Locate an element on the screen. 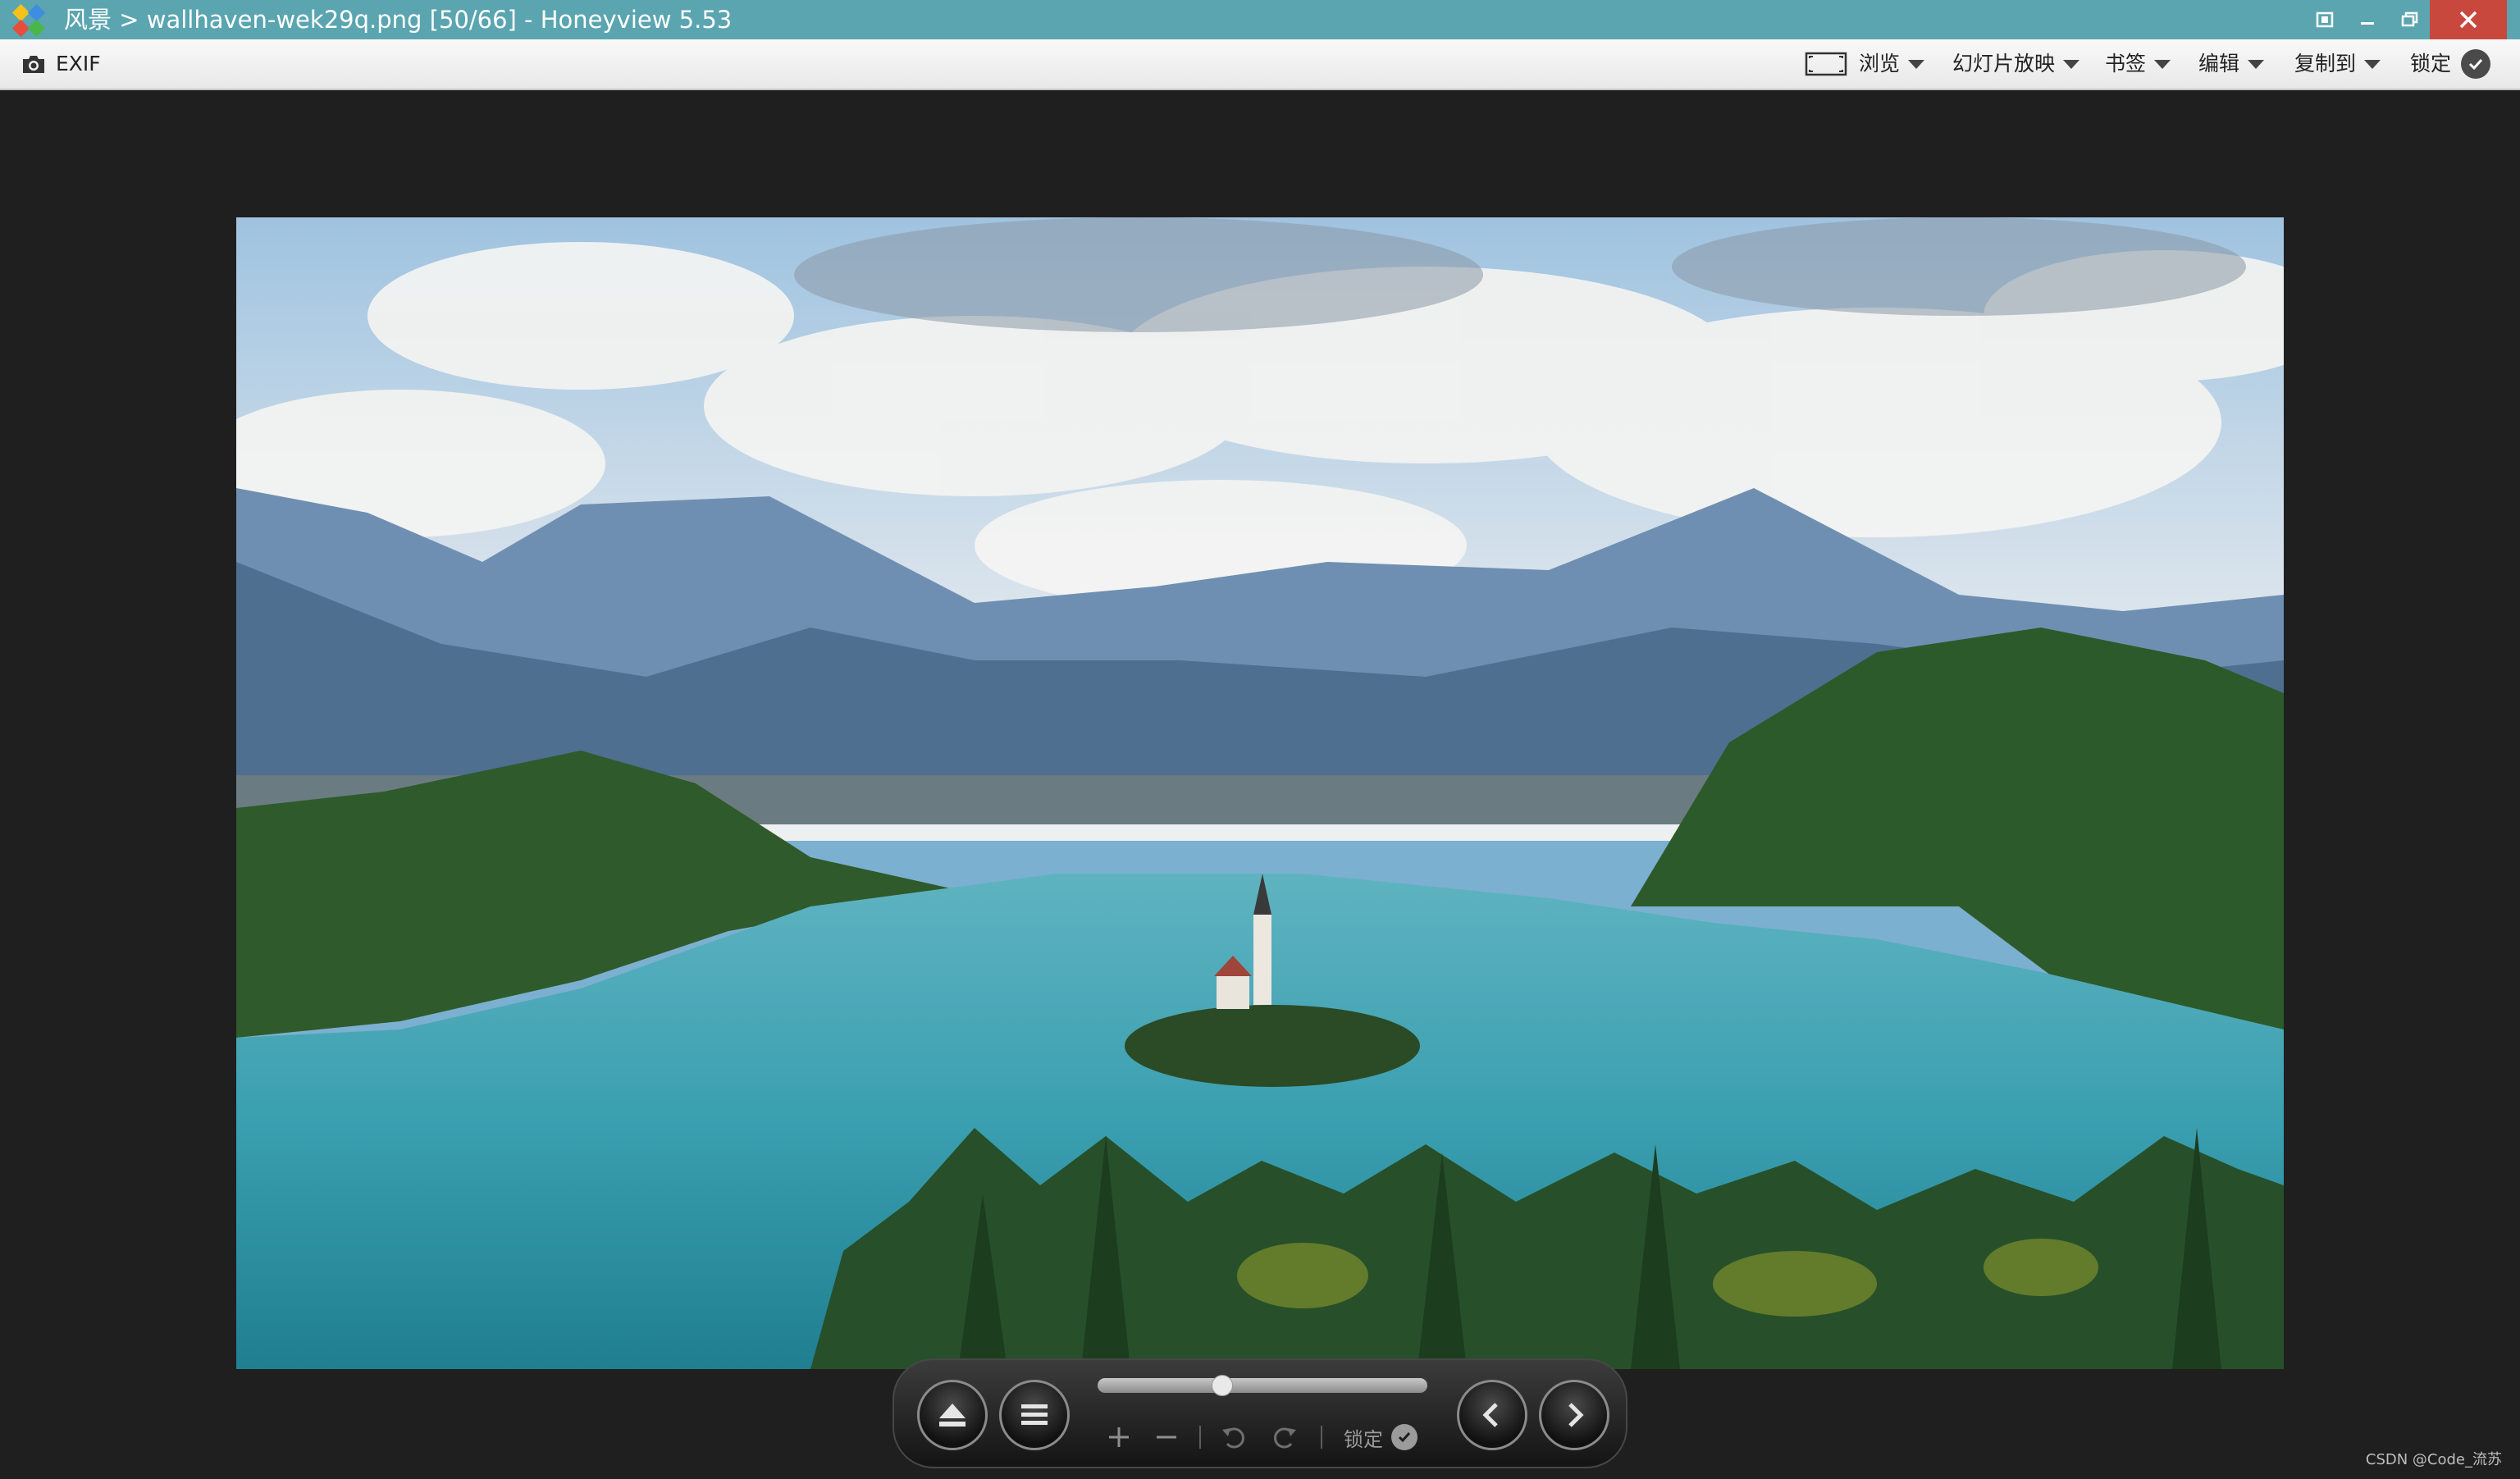 The width and height of the screenshot is (2520, 1479). fit-window-button is located at coordinates (2325, 19).